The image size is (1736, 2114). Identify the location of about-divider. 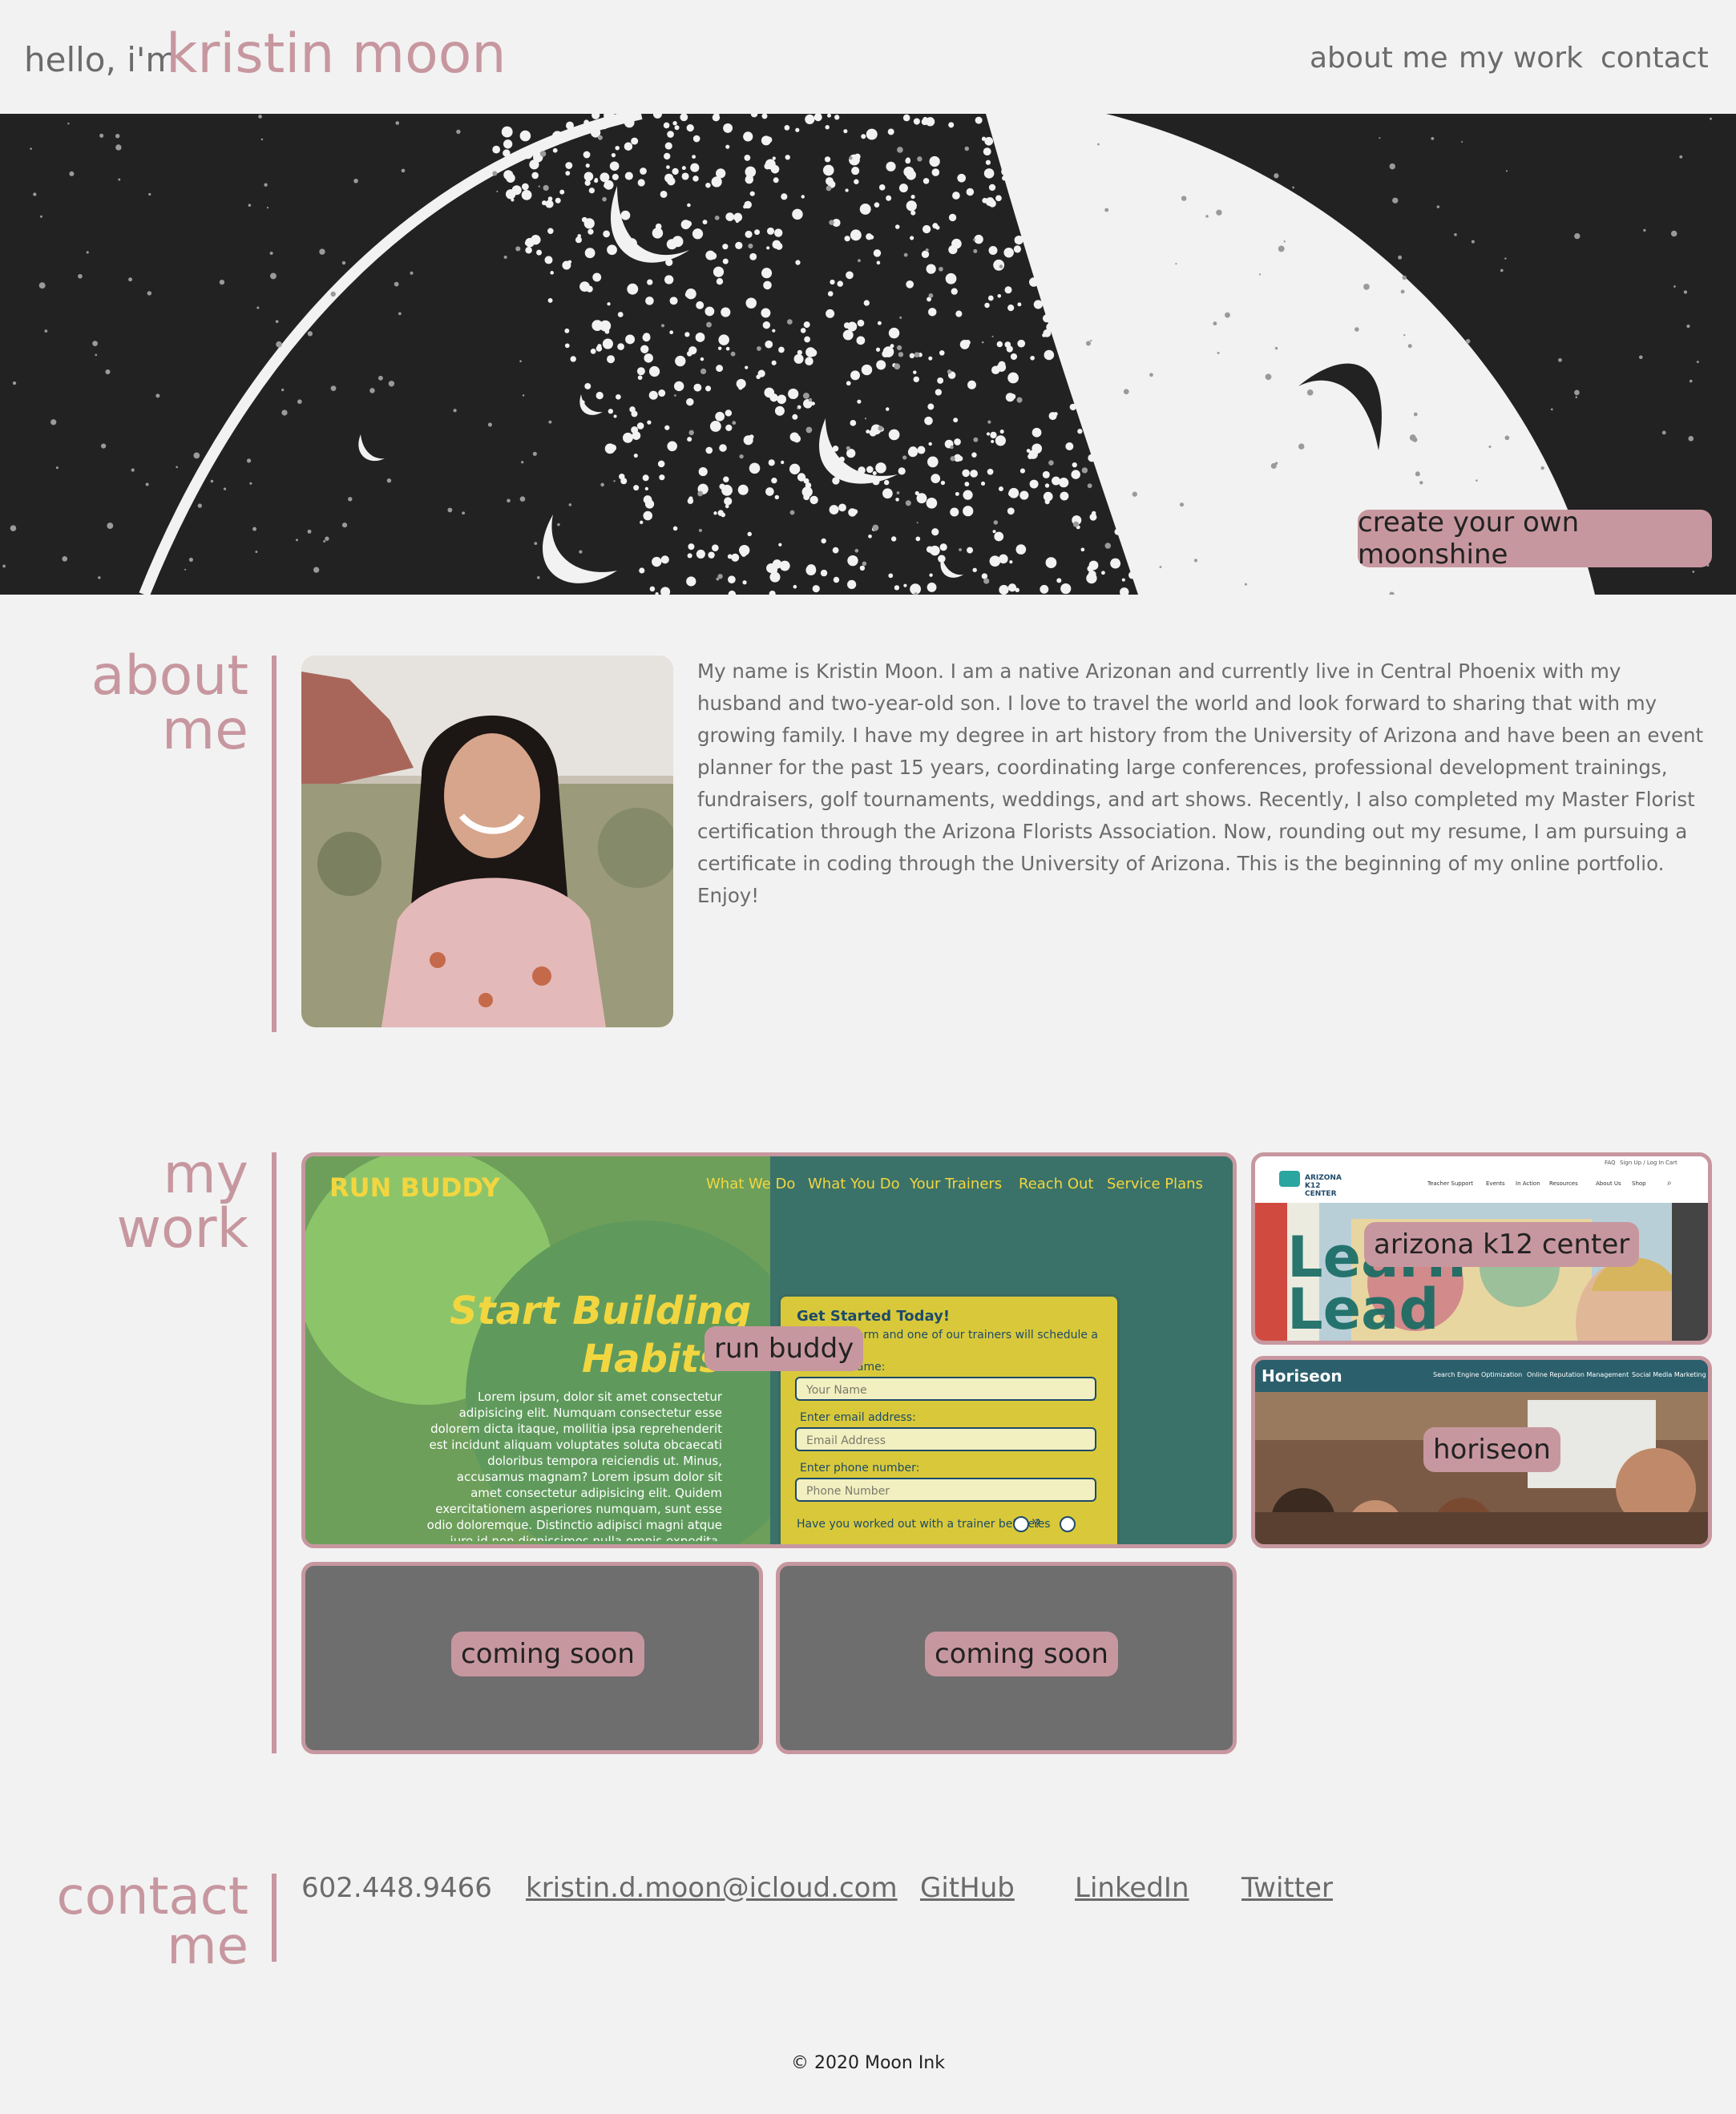
(275, 844).